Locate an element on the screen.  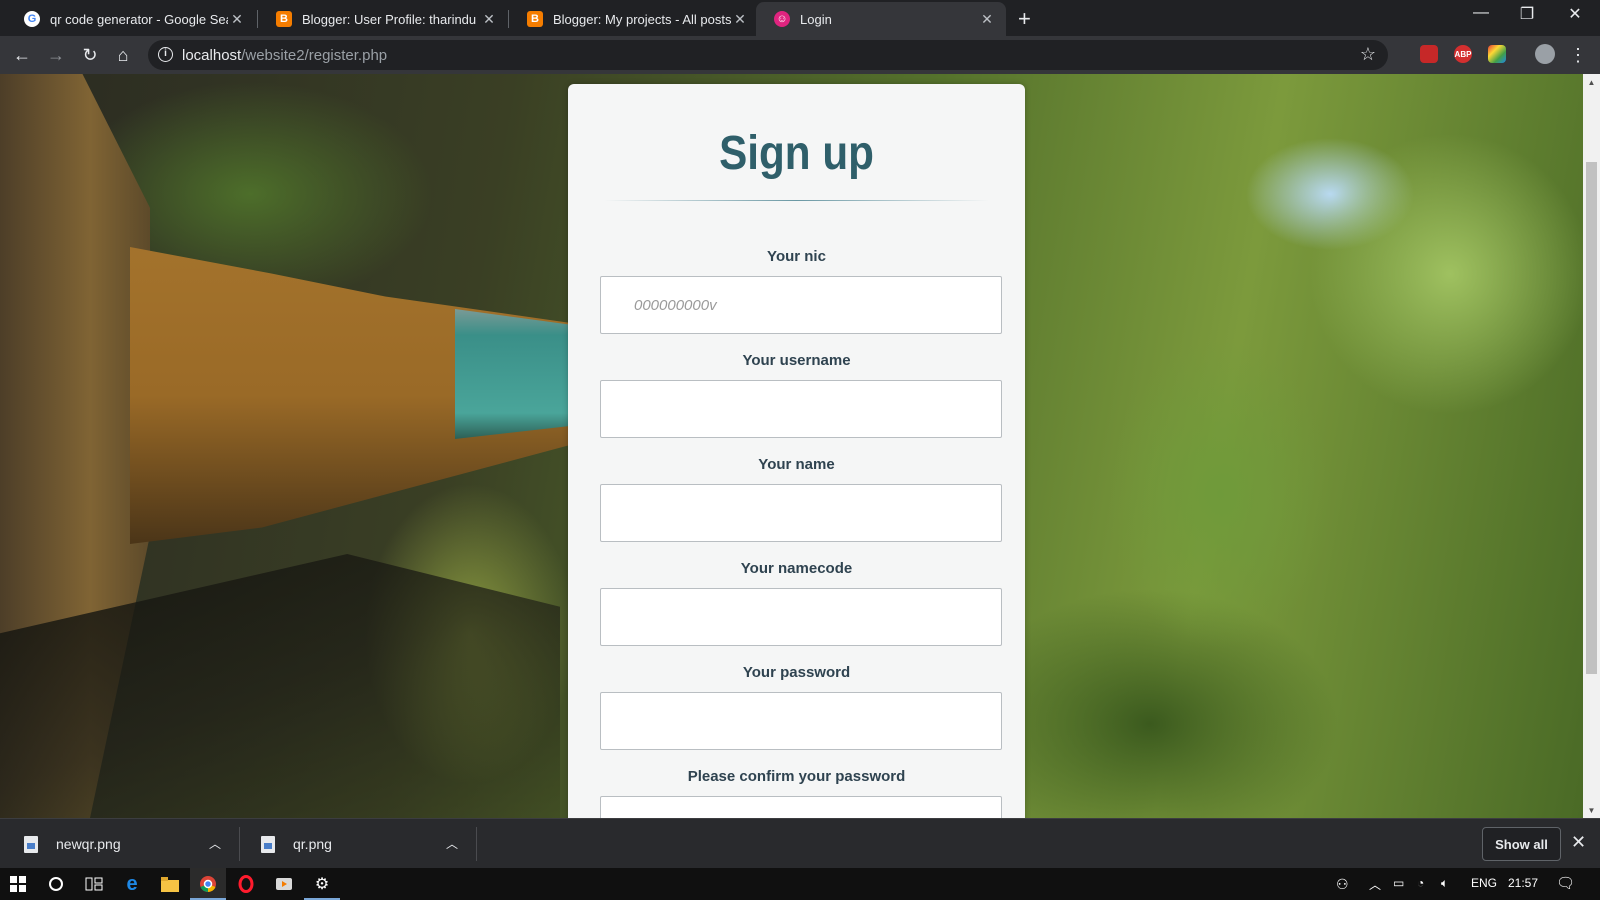
url-text: localhost/website2/register.php is located at coordinates (284, 55).